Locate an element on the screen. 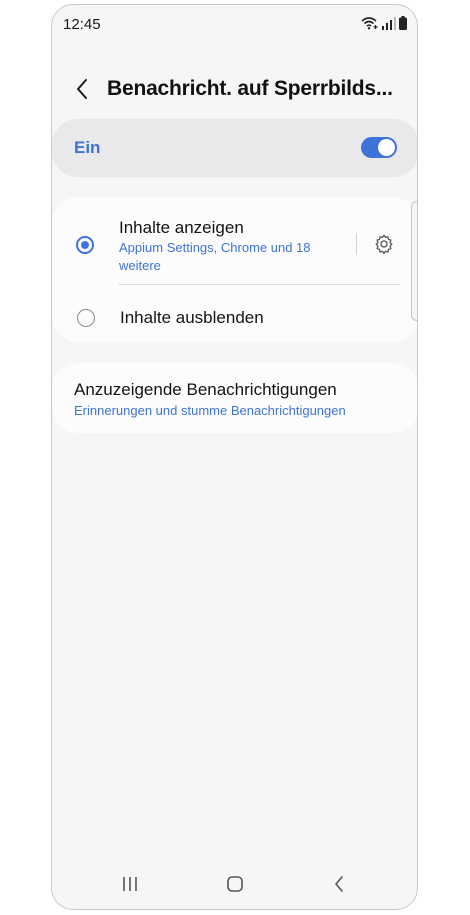 This screenshot has height=915, width=470. back-icon is located at coordinates (339, 884).